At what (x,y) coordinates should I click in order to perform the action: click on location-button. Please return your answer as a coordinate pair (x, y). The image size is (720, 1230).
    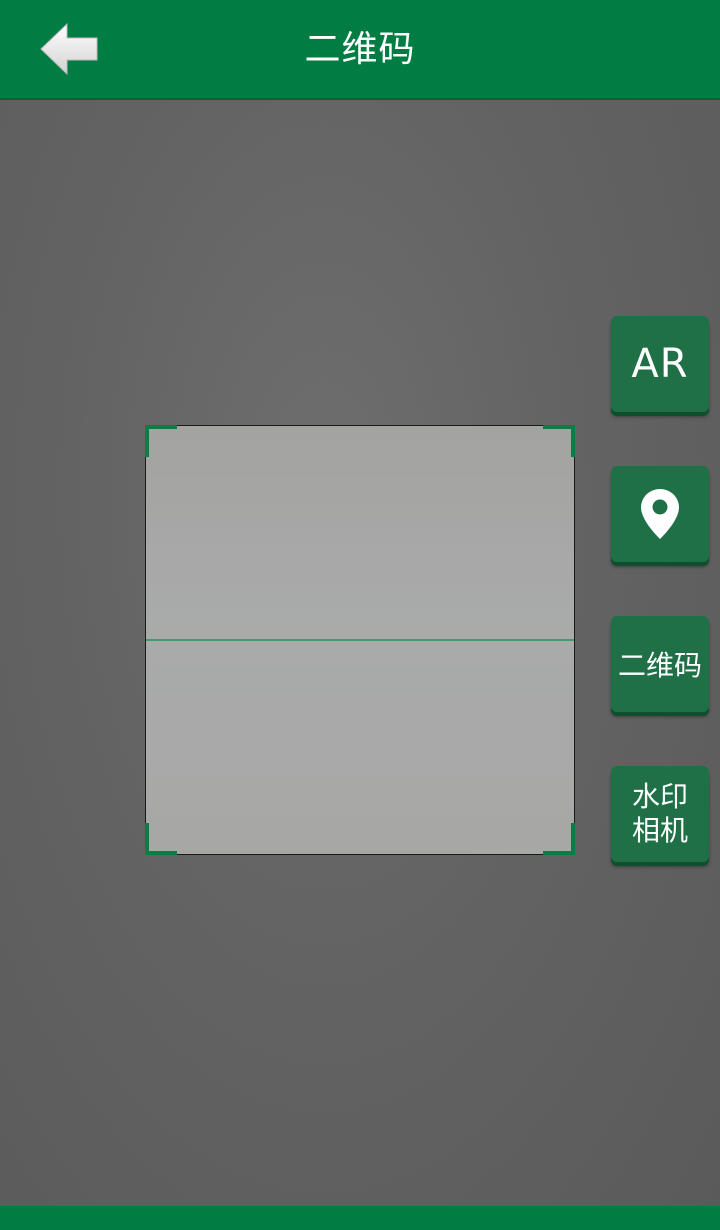
    Looking at the image, I should click on (660, 514).